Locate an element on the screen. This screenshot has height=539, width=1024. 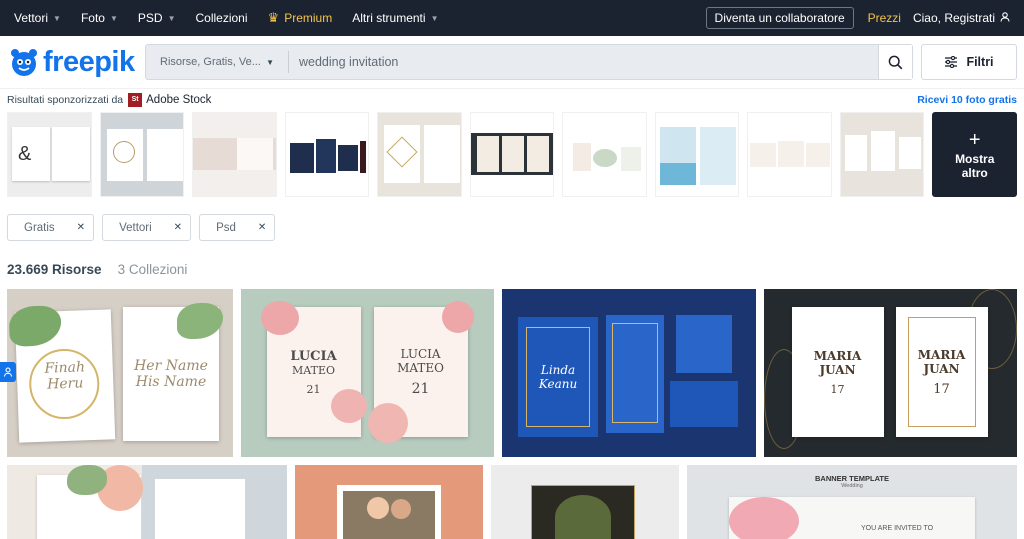
show-more-button: + Mostra altro is located at coordinates (974, 154).